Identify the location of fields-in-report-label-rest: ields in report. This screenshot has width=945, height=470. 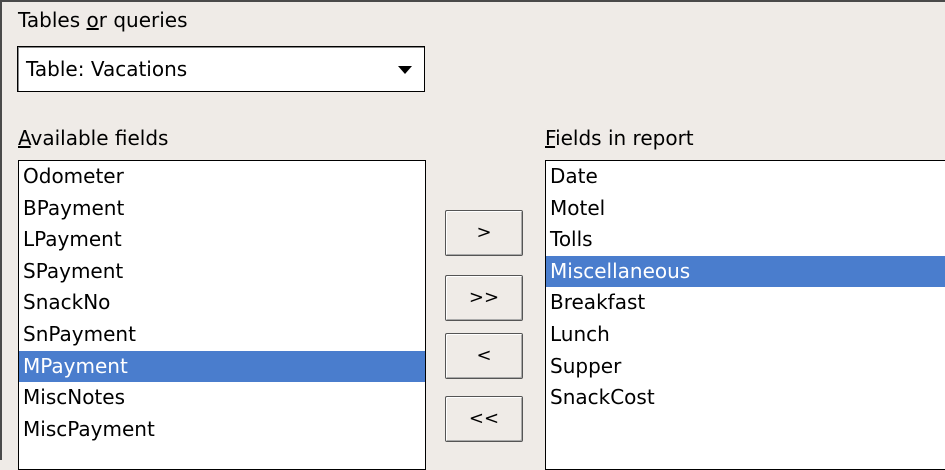
(624, 138).